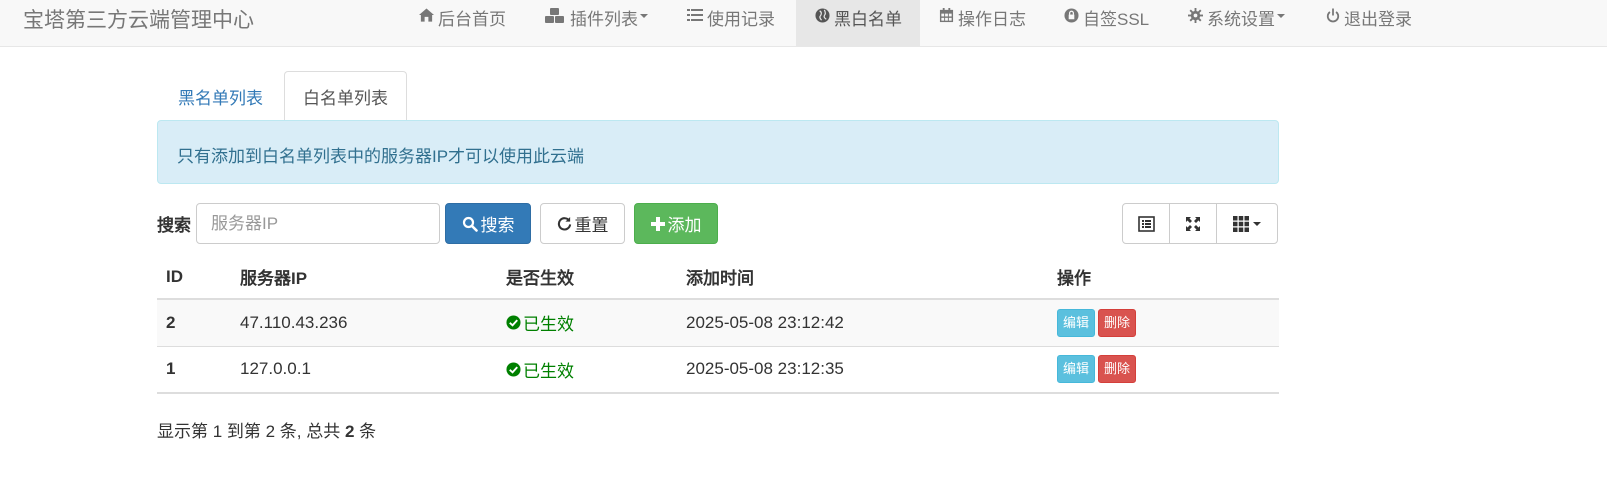 This screenshot has height=482, width=1607. I want to click on nav-item-settings: 系统设置, so click(1236, 23).